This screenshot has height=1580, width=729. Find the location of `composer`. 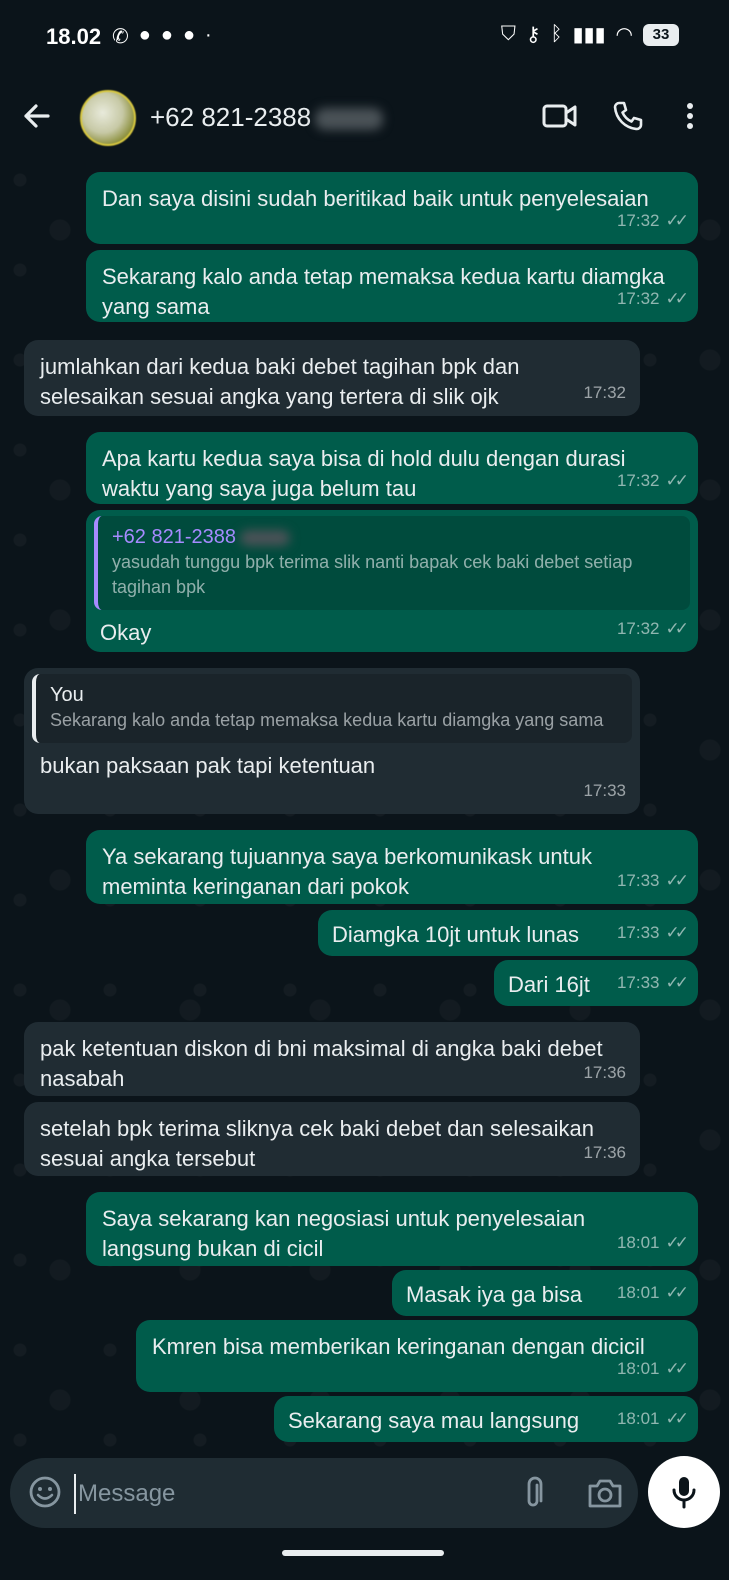

composer is located at coordinates (324, 1493).